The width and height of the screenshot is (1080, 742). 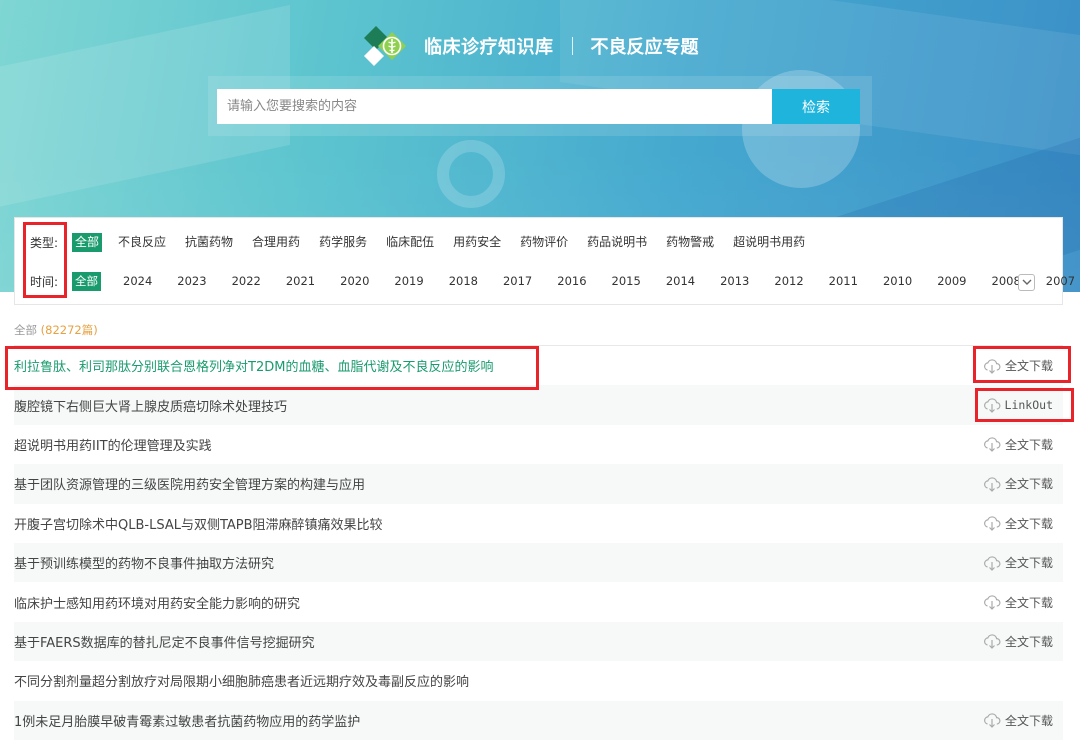 What do you see at coordinates (44, 242) in the screenshot?
I see `type-filter-label: 类型:` at bounding box center [44, 242].